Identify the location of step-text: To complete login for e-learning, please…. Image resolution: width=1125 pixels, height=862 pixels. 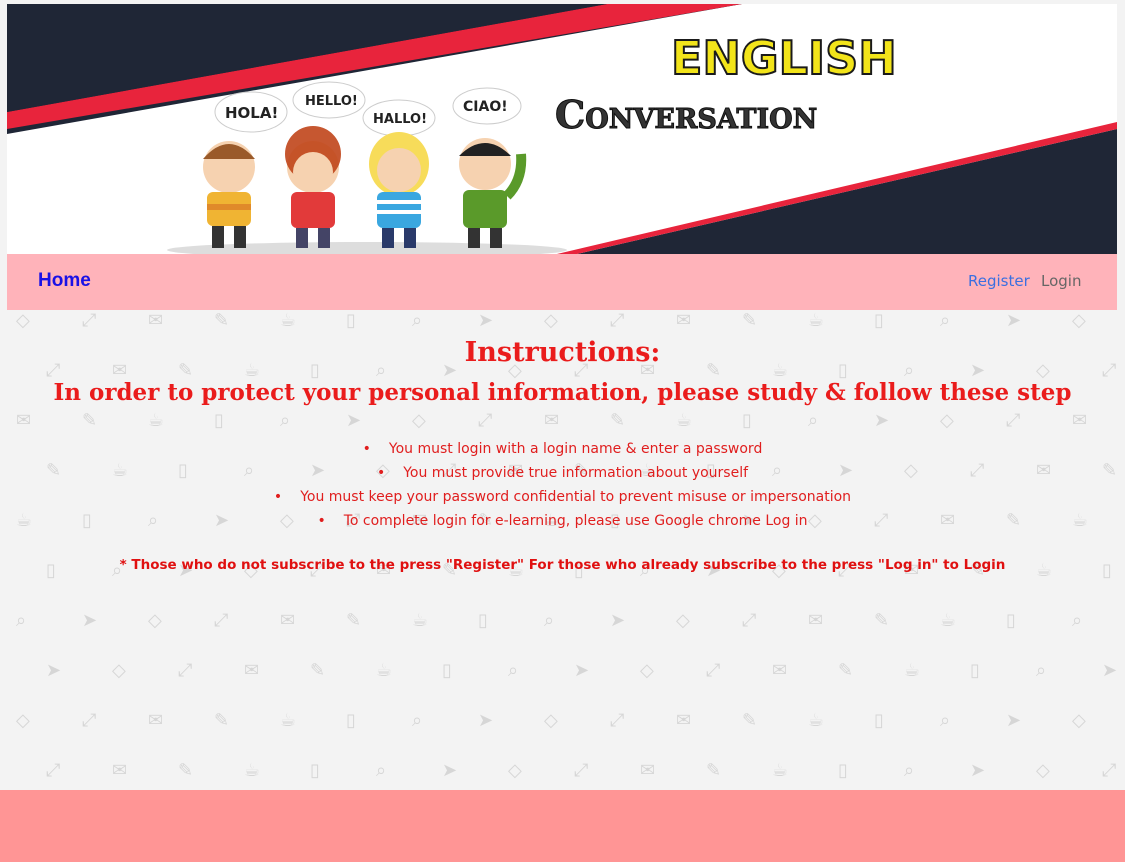
(575, 521).